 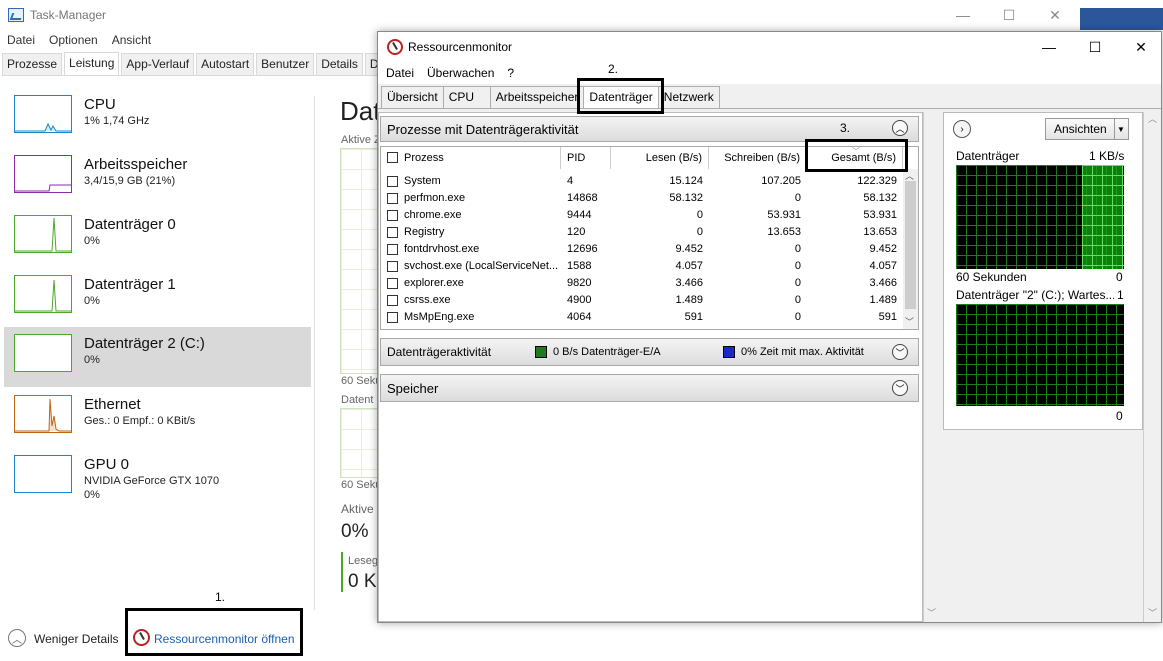 I want to click on left-pane-scrollbar: ﹀, so click(x=931, y=367).